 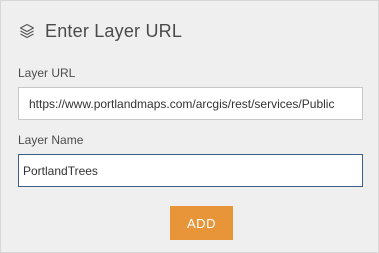 What do you see at coordinates (114, 30) in the screenshot?
I see `panel-title: Enter Layer URL` at bounding box center [114, 30].